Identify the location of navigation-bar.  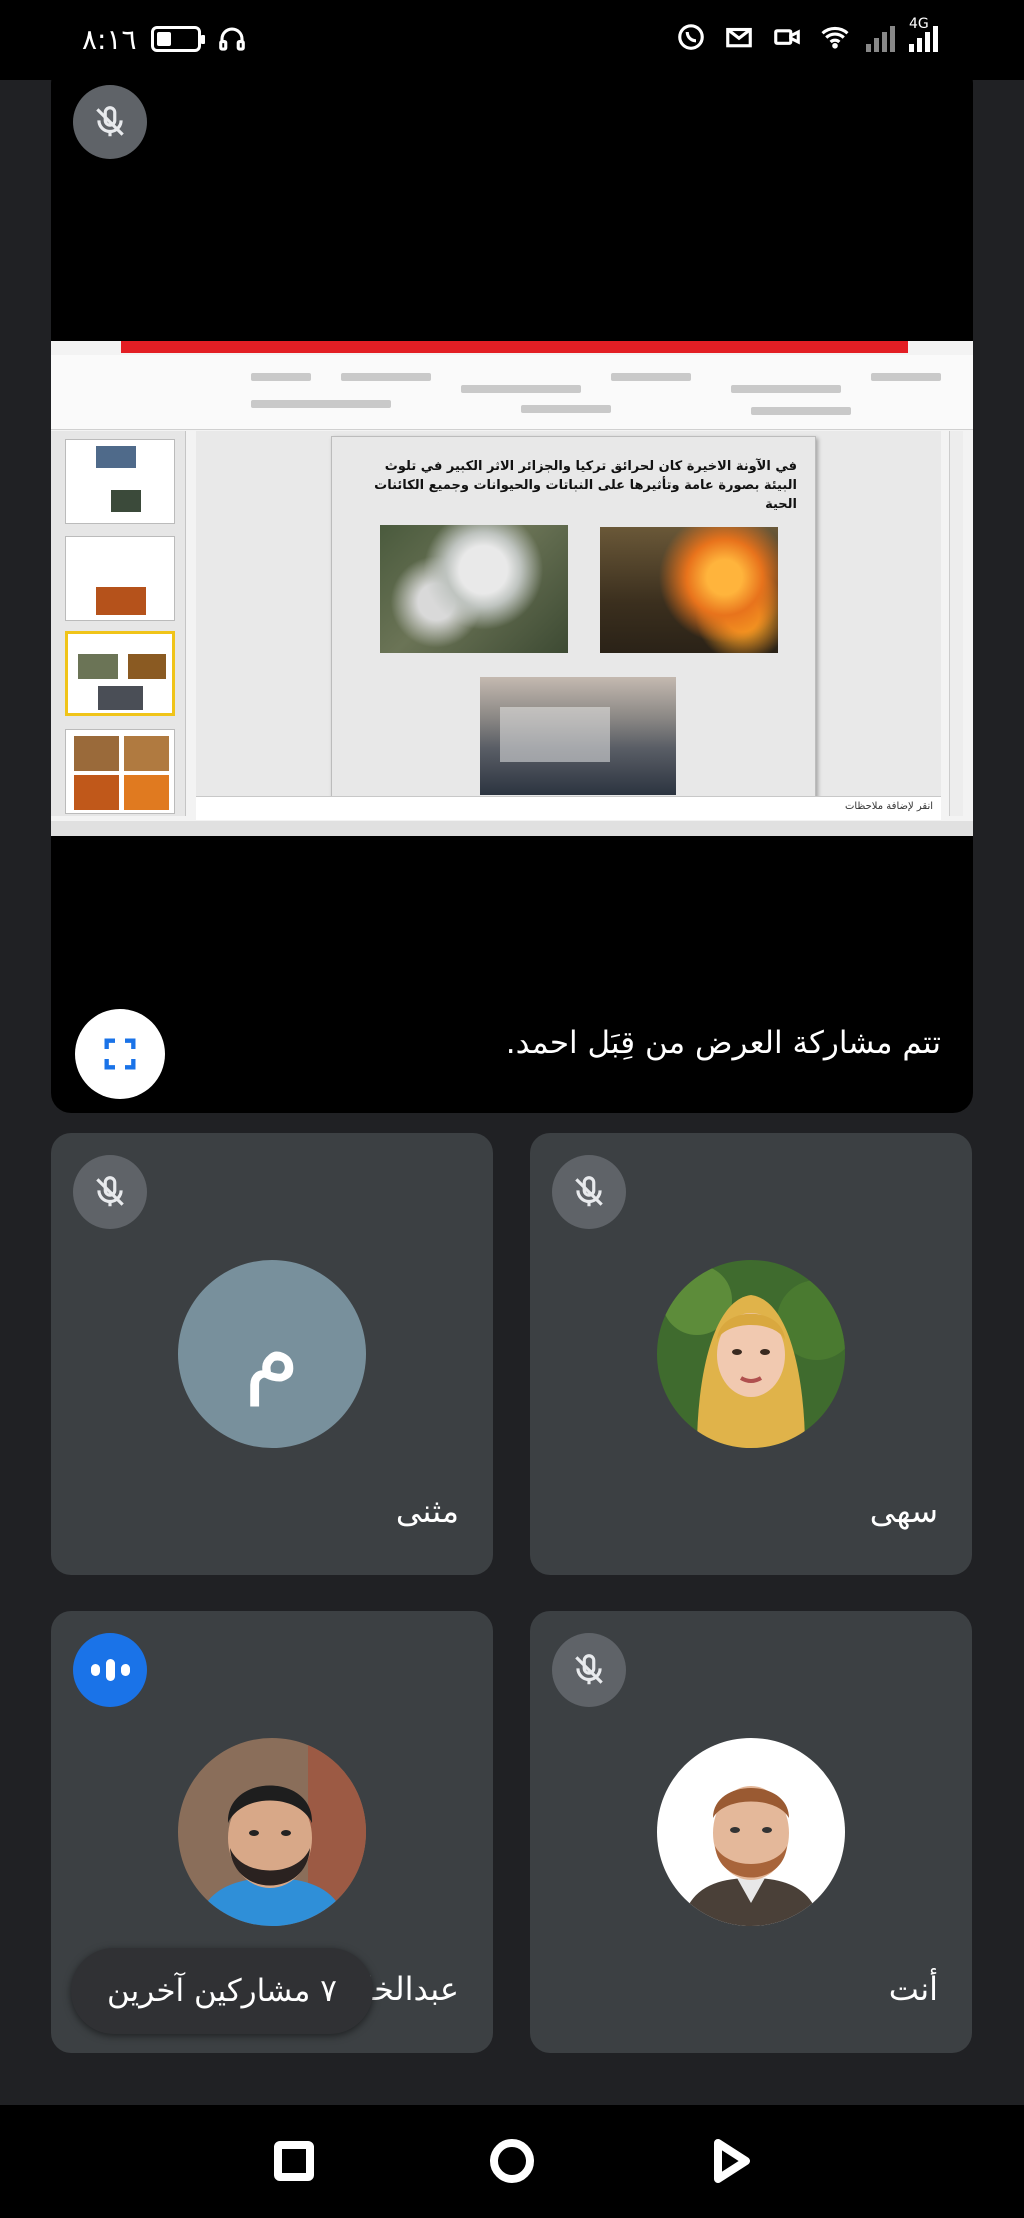
(512, 2161).